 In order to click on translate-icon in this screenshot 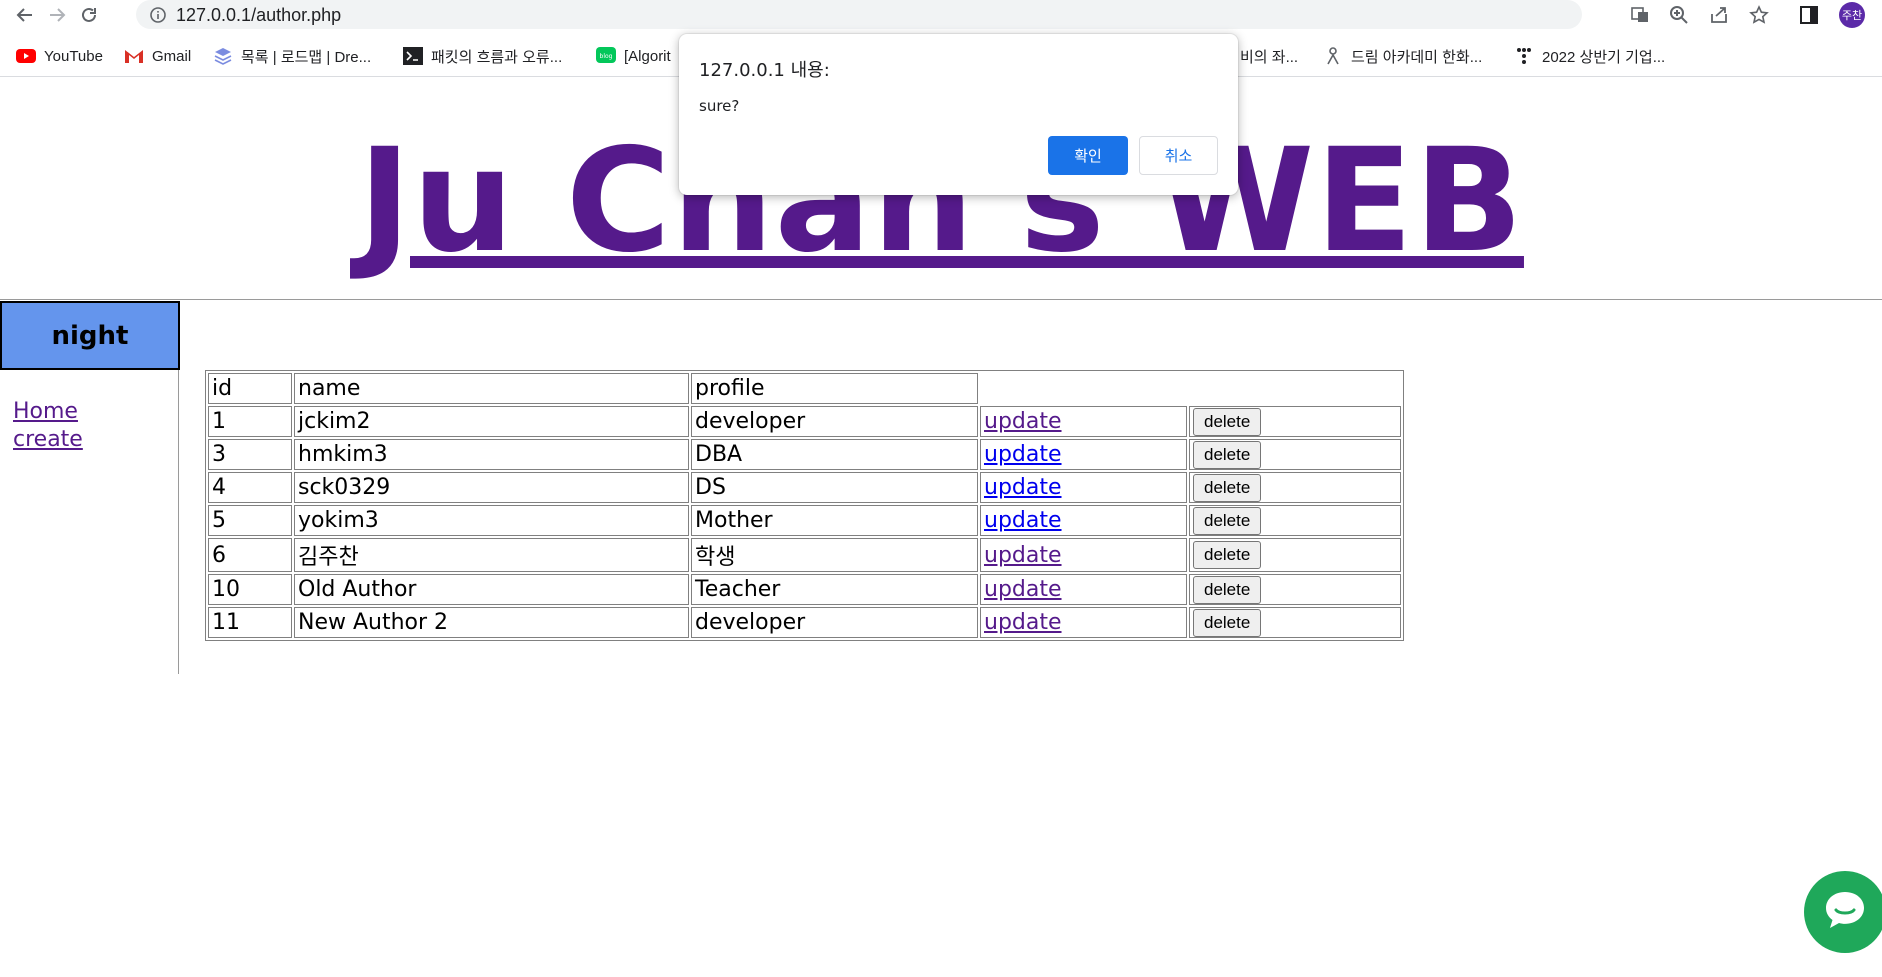, I will do `click(1640, 15)`.